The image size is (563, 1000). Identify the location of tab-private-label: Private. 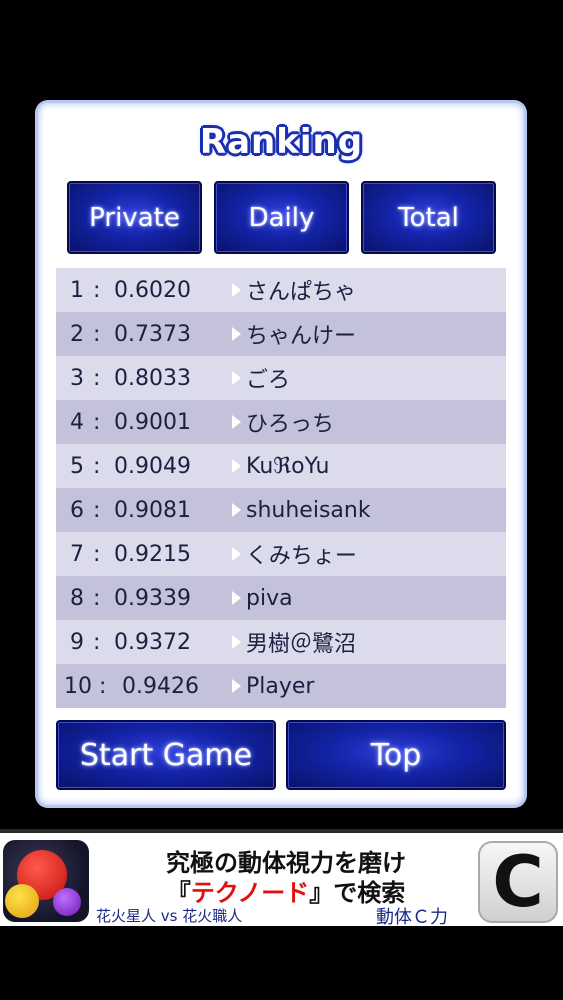
(134, 217).